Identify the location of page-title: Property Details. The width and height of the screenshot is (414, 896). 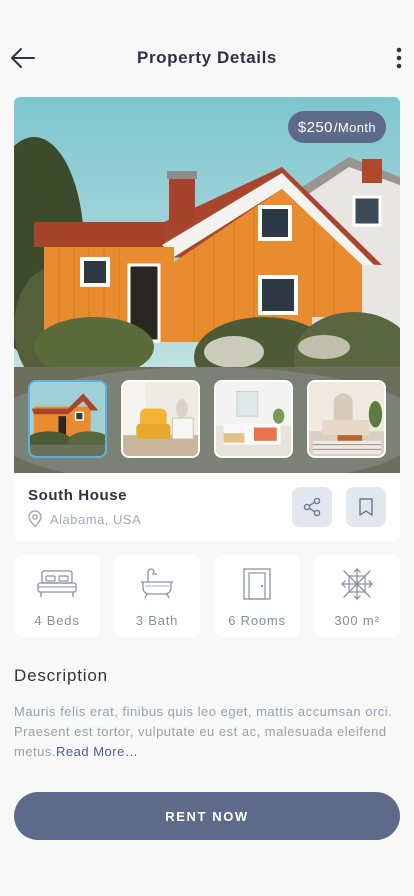
(207, 57).